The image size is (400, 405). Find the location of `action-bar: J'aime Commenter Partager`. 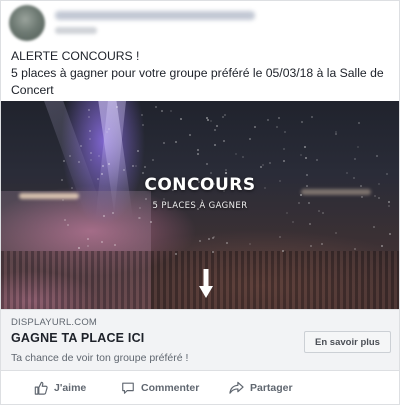

action-bar: J'aime Commenter Partager is located at coordinates (200, 388).